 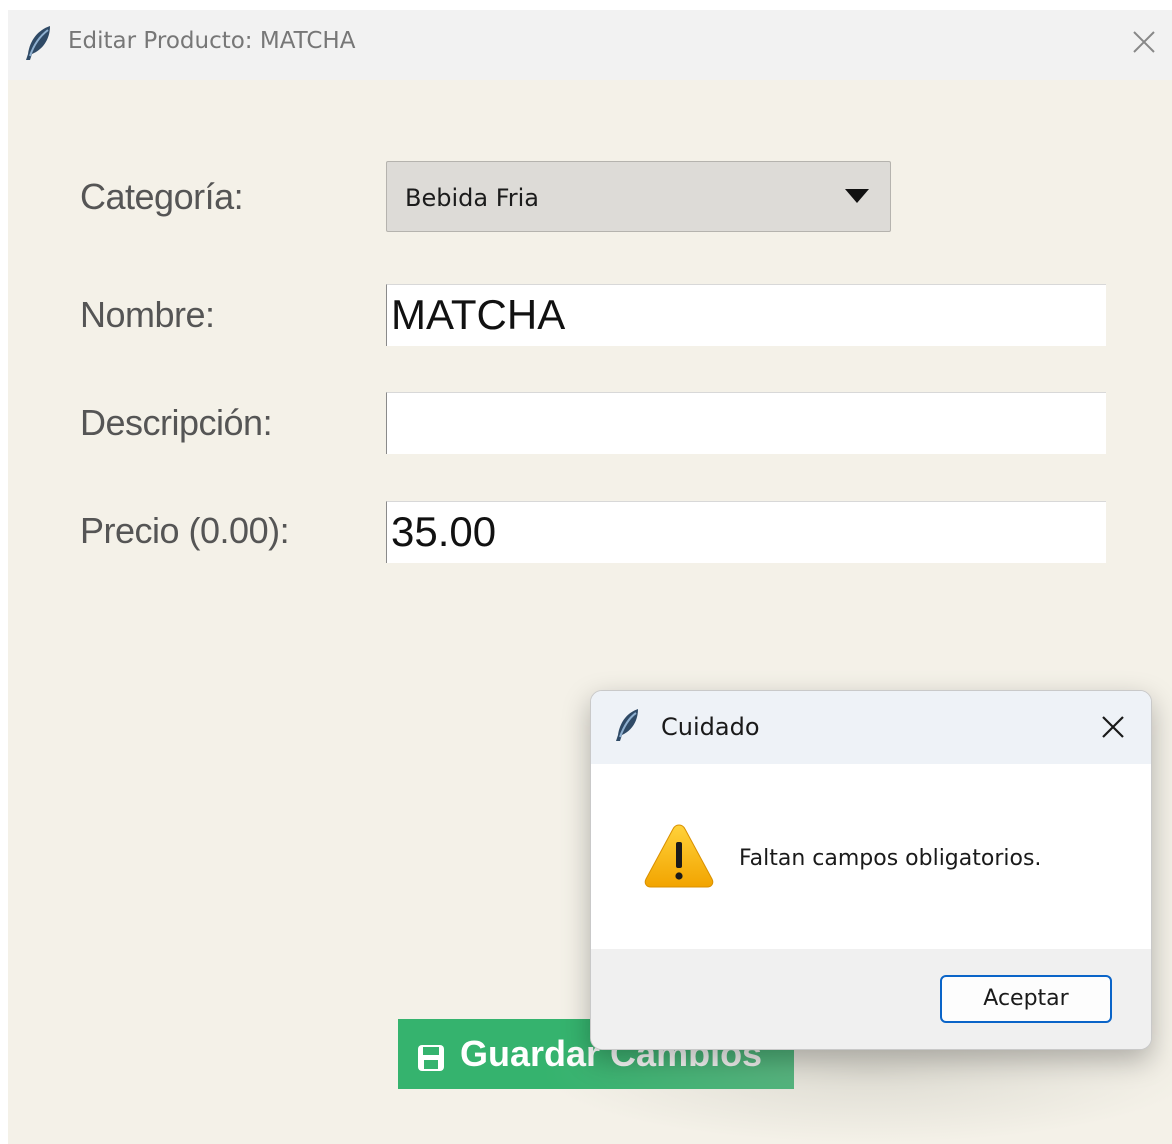 I want to click on window-titlebar: Editar Producto: MATCHA, so click(x=590, y=45).